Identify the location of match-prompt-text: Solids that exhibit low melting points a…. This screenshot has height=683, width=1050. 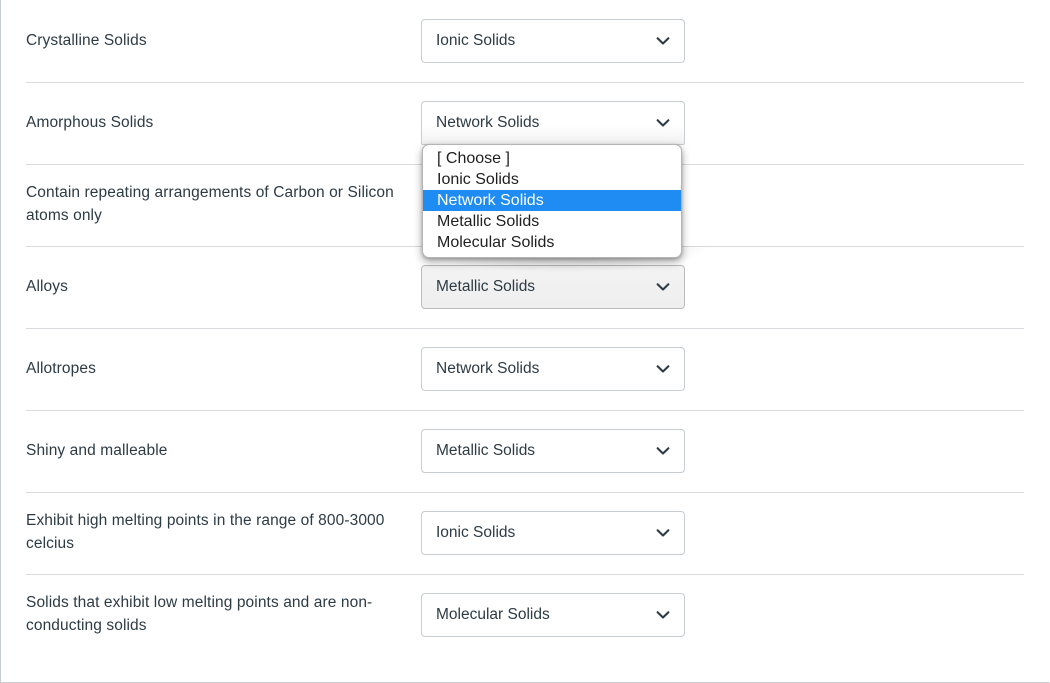
(199, 614).